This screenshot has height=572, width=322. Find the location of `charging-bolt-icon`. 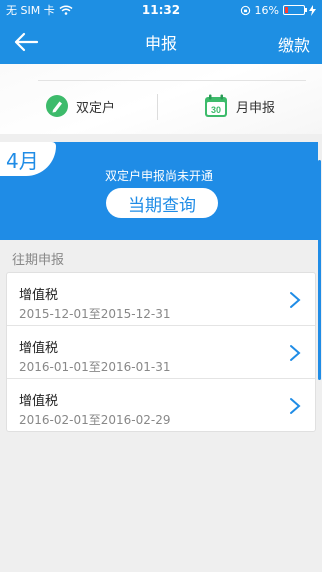

charging-bolt-icon is located at coordinates (312, 10).